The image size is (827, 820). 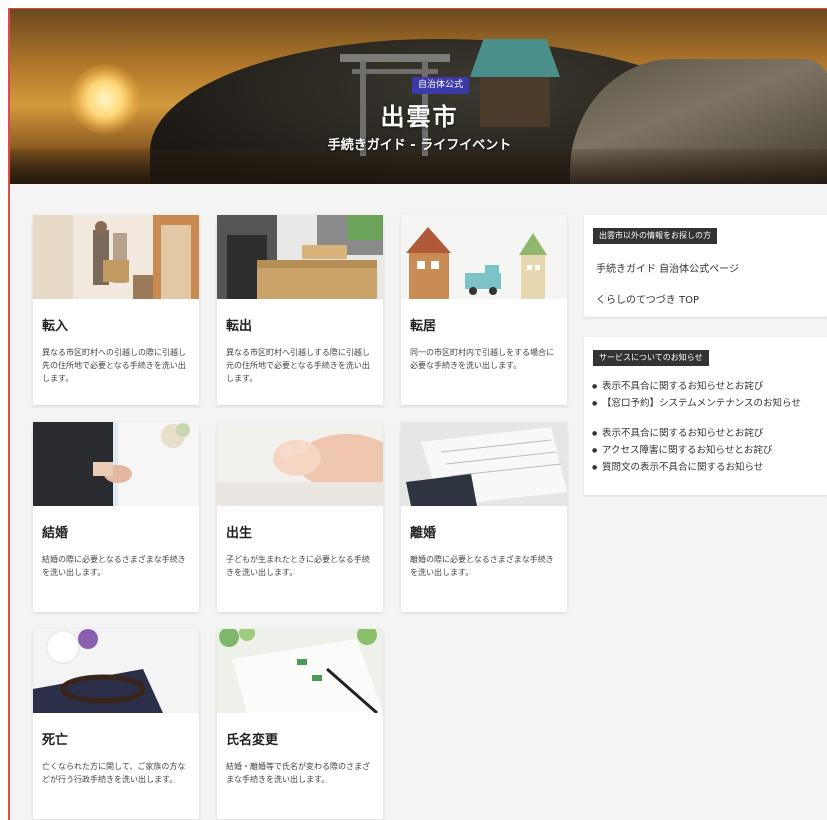 What do you see at coordinates (709, 403) in the screenshot?
I see `notice-item: 【窓口予約】システムメンテナンスのお知らせ` at bounding box center [709, 403].